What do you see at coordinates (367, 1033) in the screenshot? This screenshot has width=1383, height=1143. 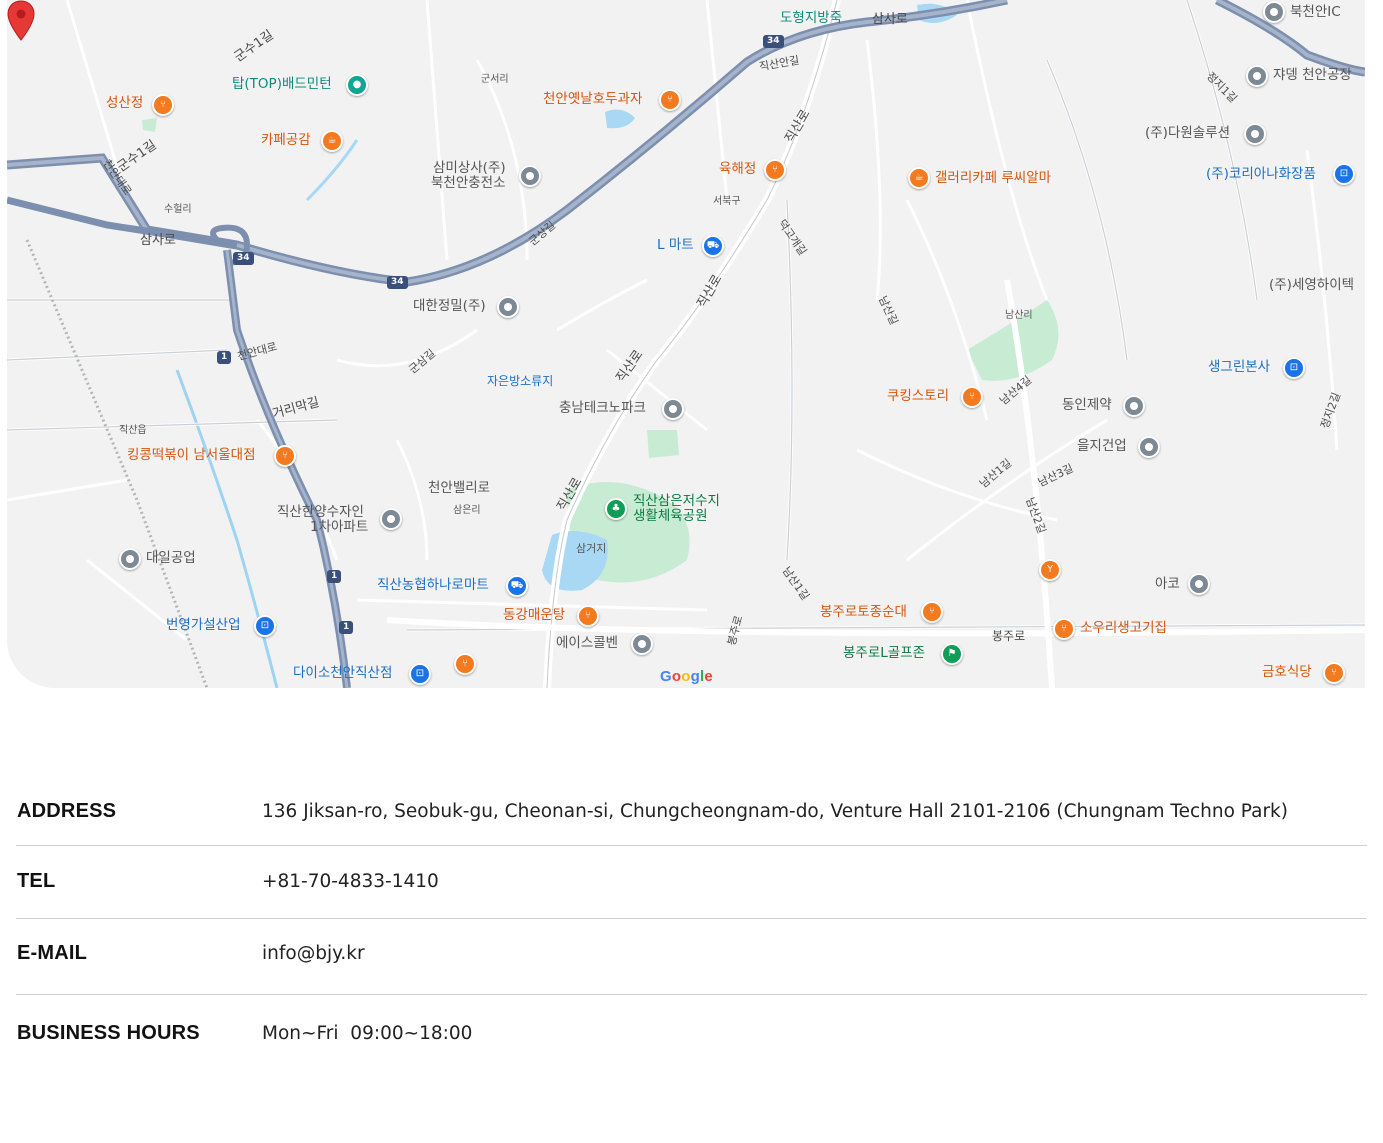 I see `hours-value: Mon~Fri 09:00~18:00` at bounding box center [367, 1033].